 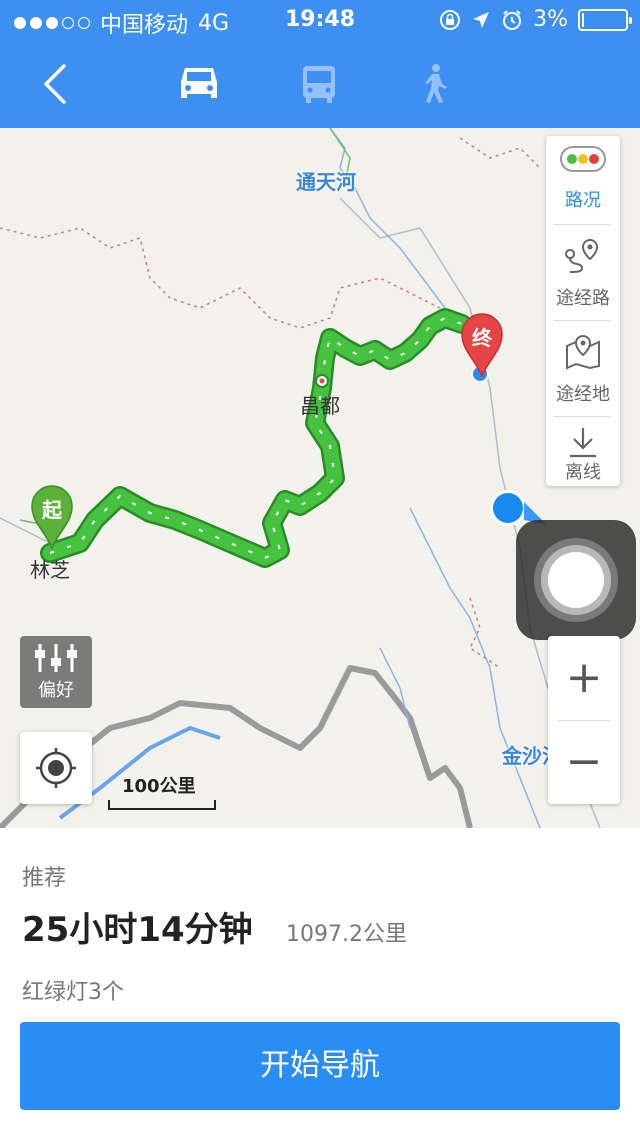 I want to click on traffic-light-icon, so click(x=583, y=159).